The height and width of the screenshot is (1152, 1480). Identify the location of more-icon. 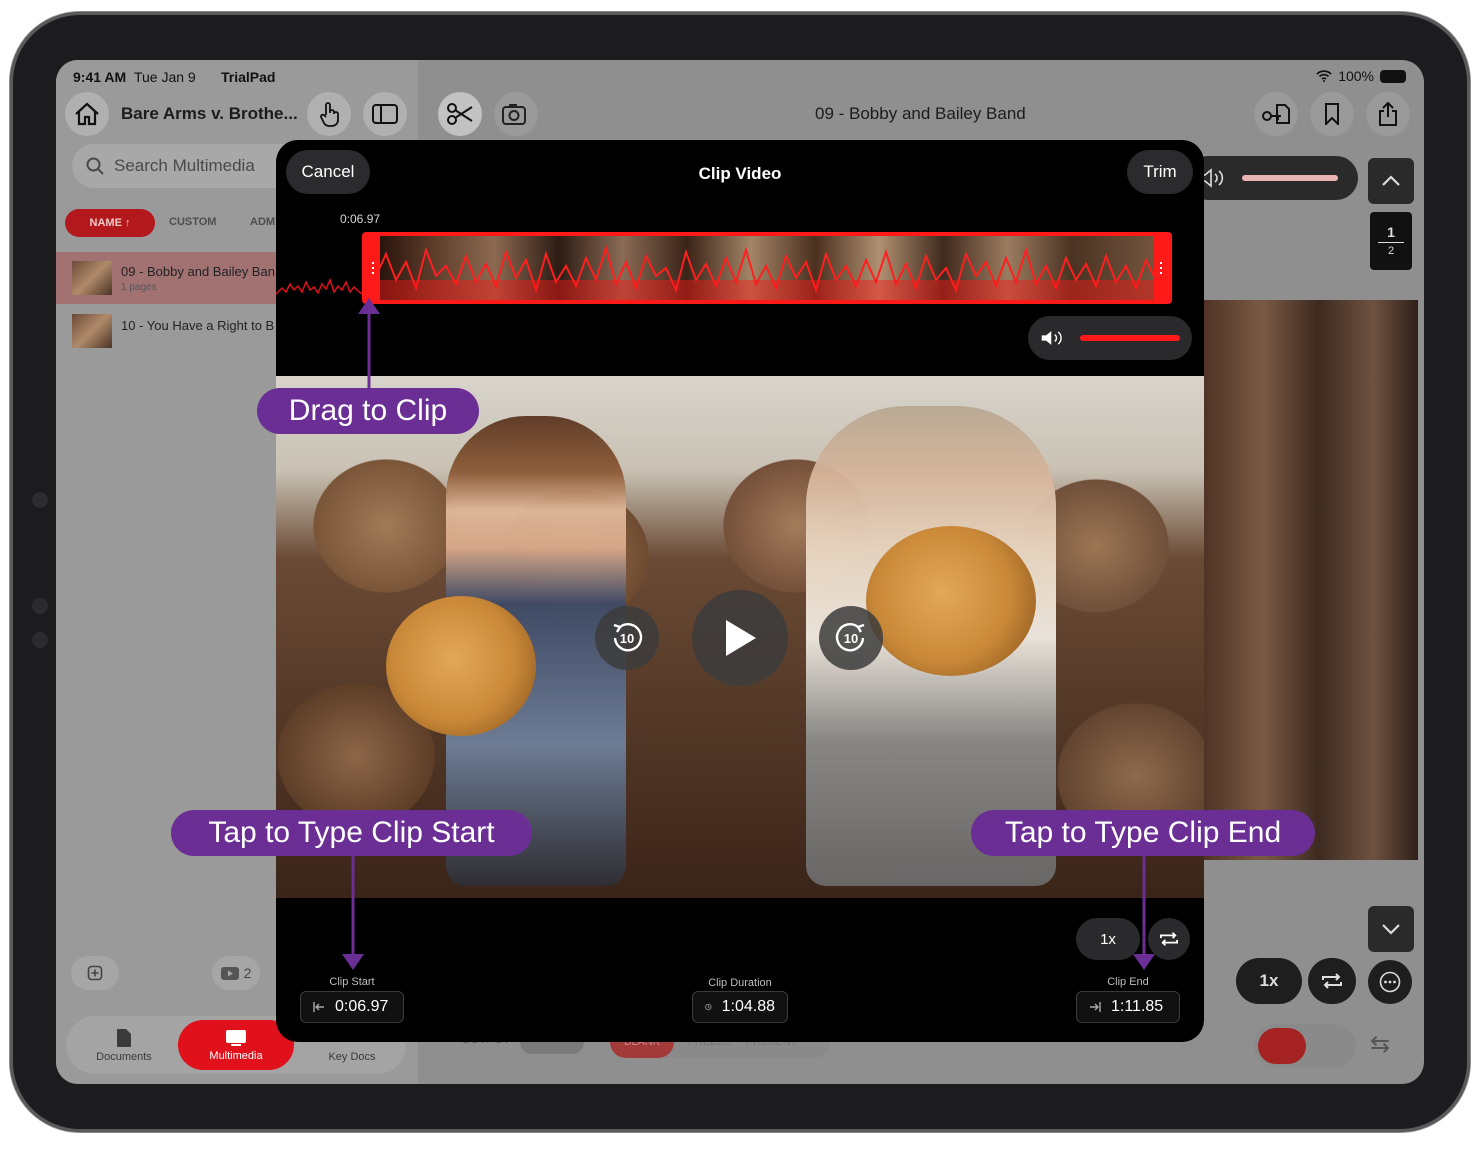
(1390, 982).